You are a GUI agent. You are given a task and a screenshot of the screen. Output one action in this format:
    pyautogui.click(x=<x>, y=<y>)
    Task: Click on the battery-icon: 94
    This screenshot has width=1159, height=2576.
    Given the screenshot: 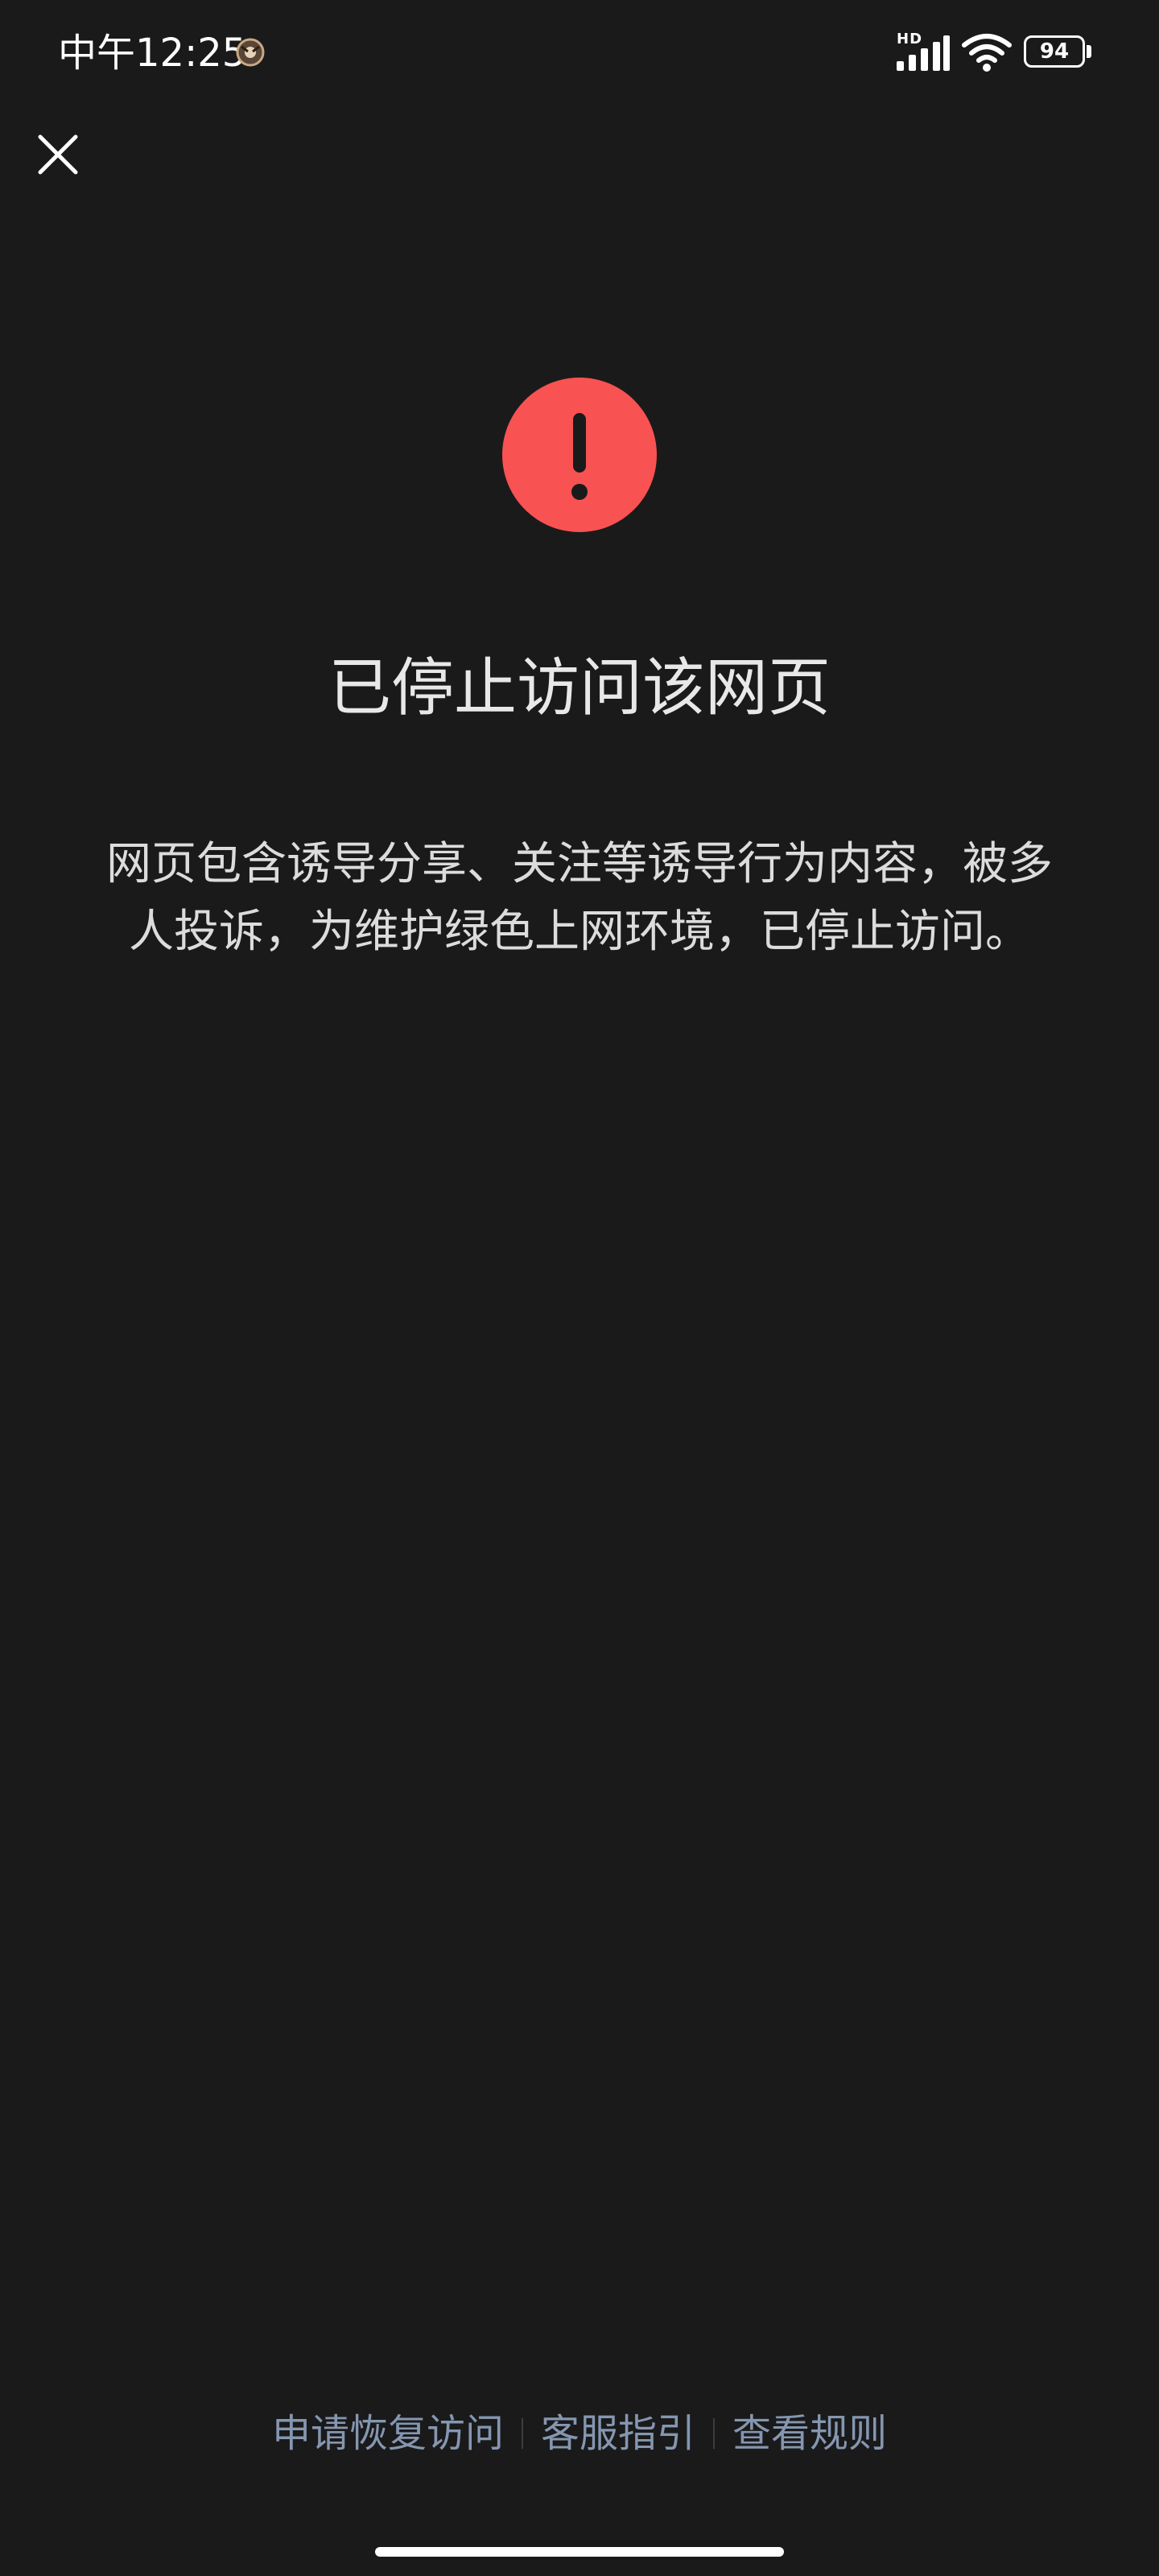 What is the action you would take?
    pyautogui.click(x=1058, y=53)
    